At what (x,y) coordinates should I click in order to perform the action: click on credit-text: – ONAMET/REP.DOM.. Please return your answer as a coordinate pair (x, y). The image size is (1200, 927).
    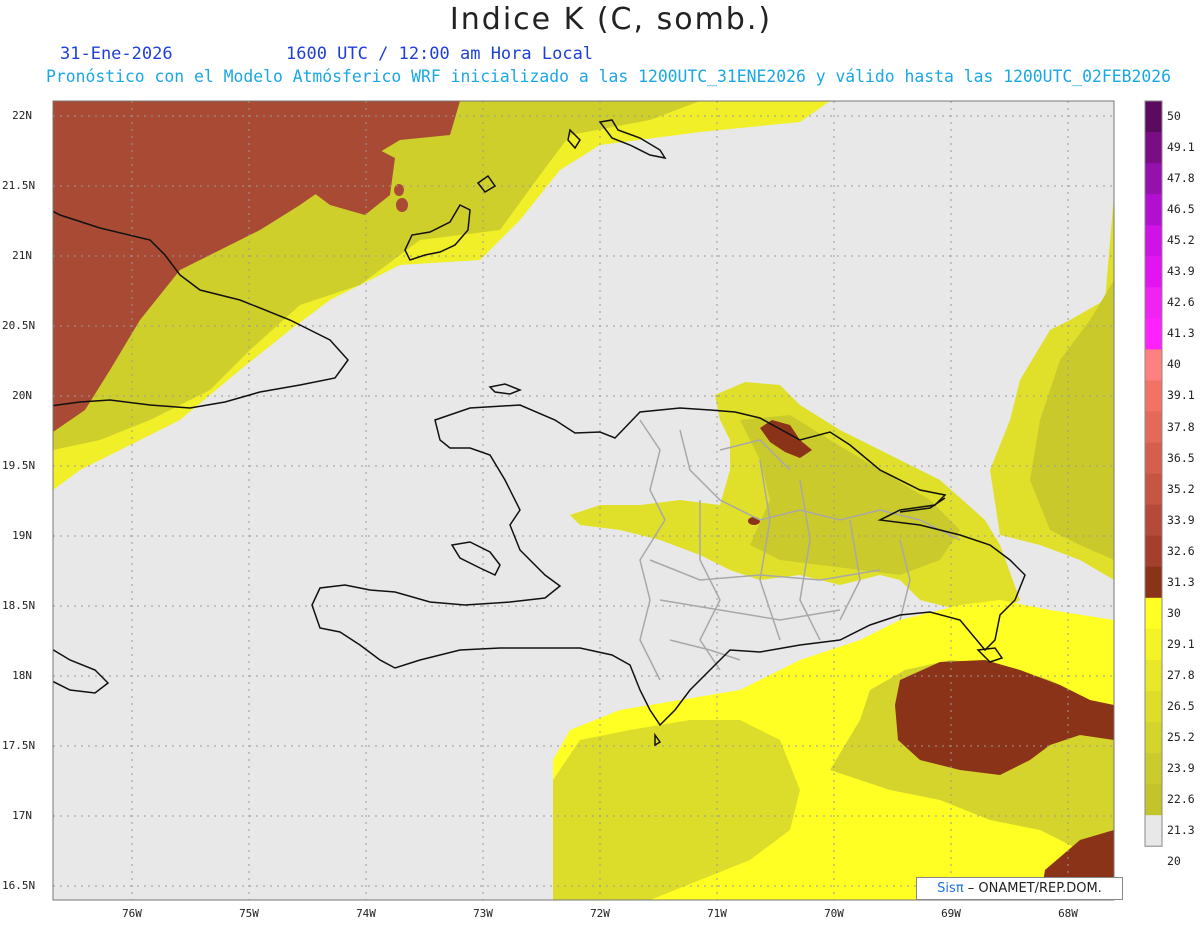
    Looking at the image, I should click on (1034, 888).